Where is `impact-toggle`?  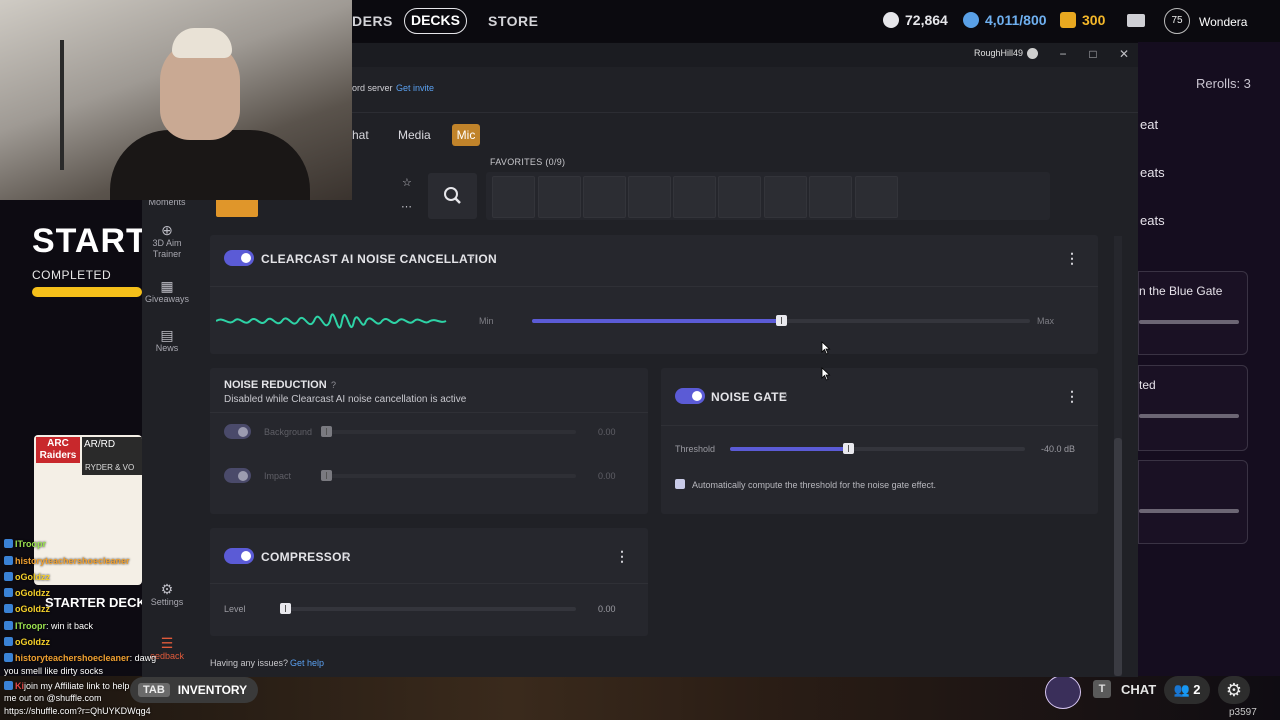
impact-toggle is located at coordinates (237, 475).